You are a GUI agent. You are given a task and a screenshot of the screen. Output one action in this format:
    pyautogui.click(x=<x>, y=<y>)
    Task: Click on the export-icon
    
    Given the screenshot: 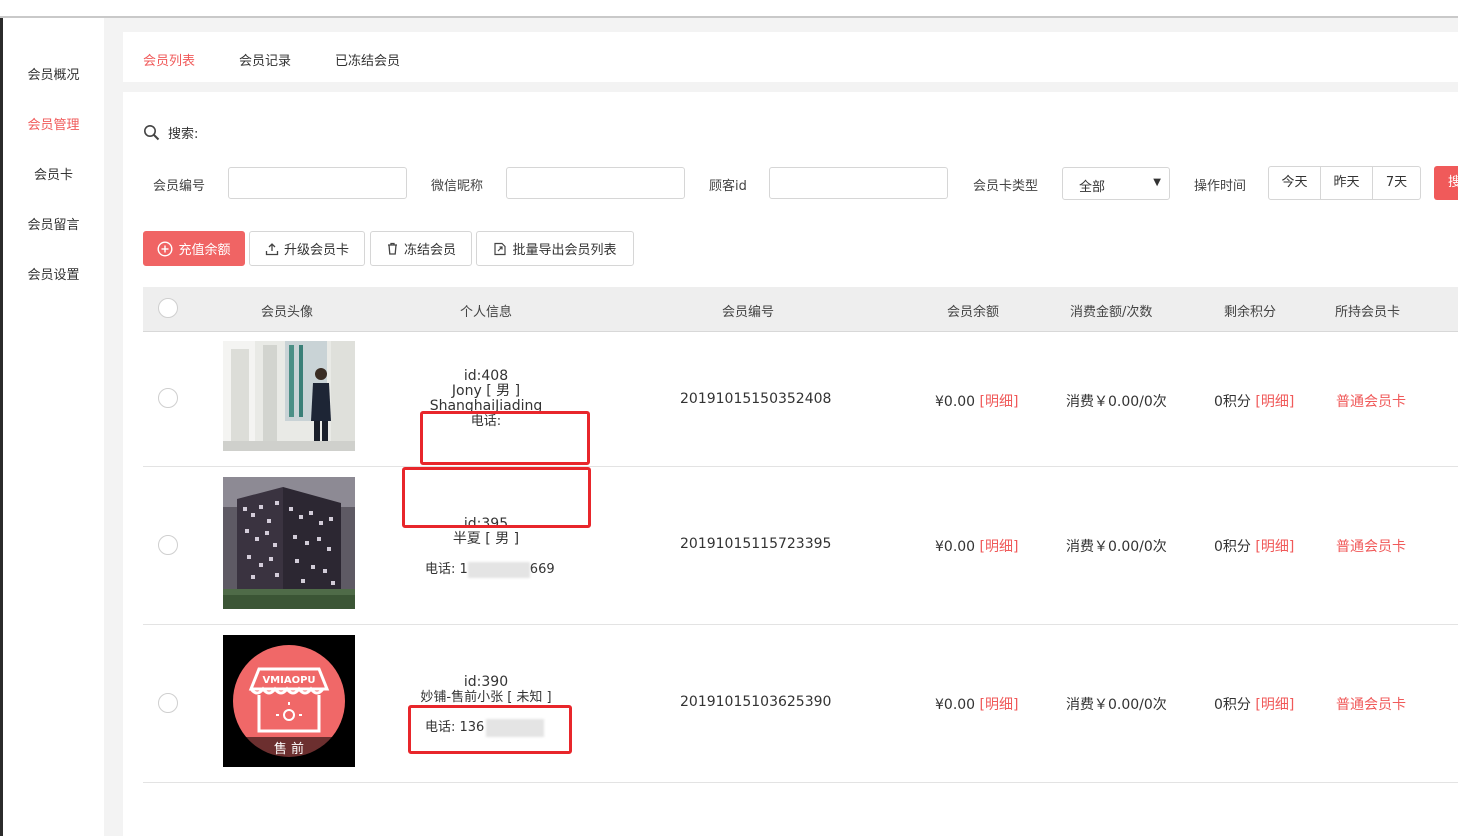 What is the action you would take?
    pyautogui.click(x=500, y=248)
    